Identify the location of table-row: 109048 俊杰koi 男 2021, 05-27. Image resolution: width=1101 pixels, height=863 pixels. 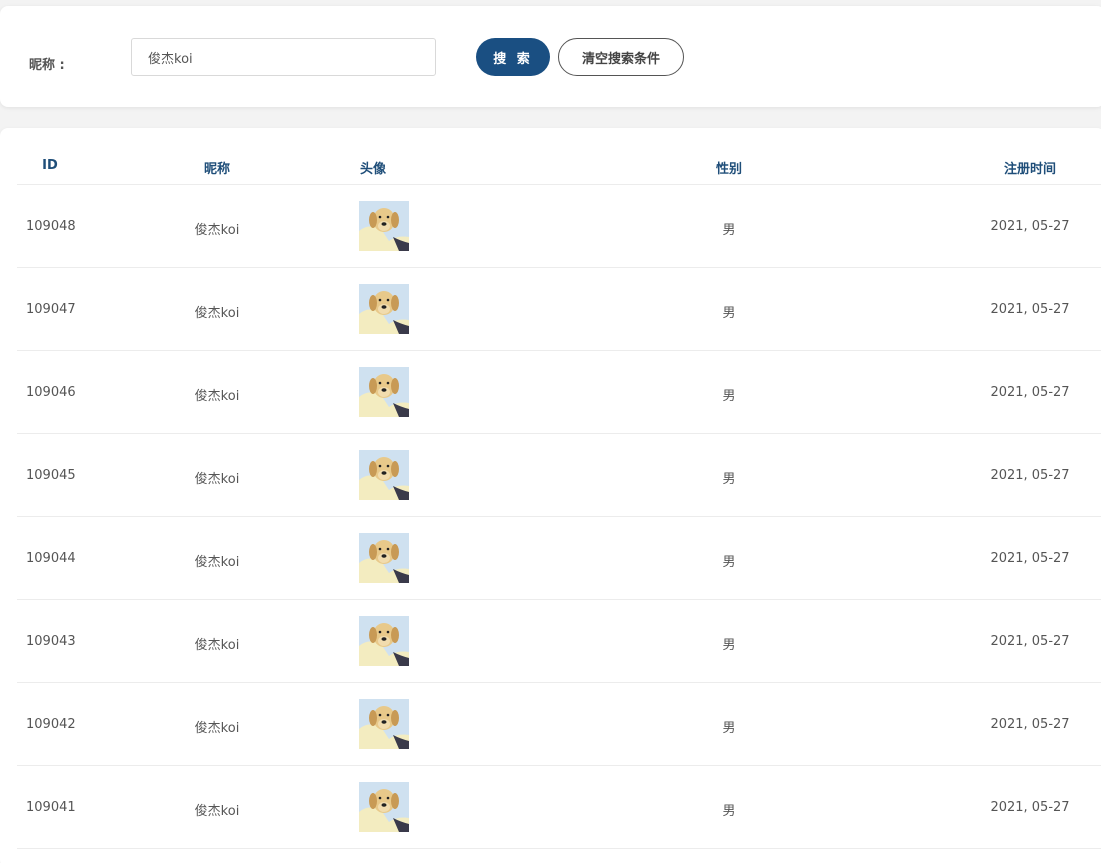
(559, 226).